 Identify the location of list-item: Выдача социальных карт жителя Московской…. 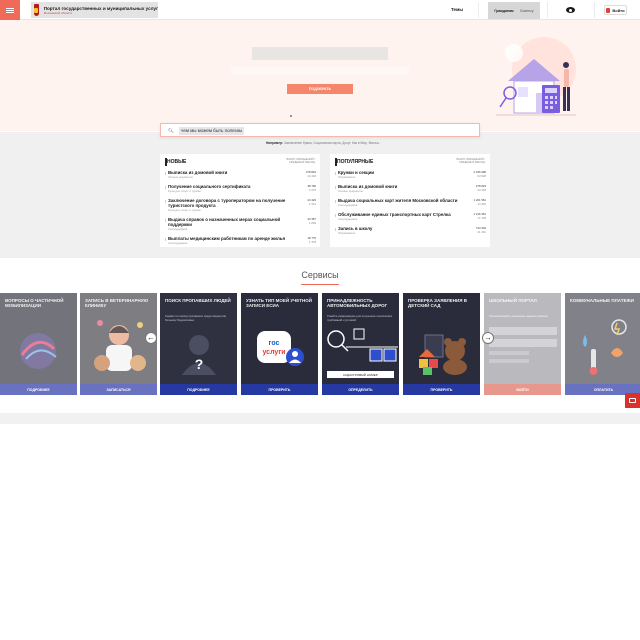
(410, 202).